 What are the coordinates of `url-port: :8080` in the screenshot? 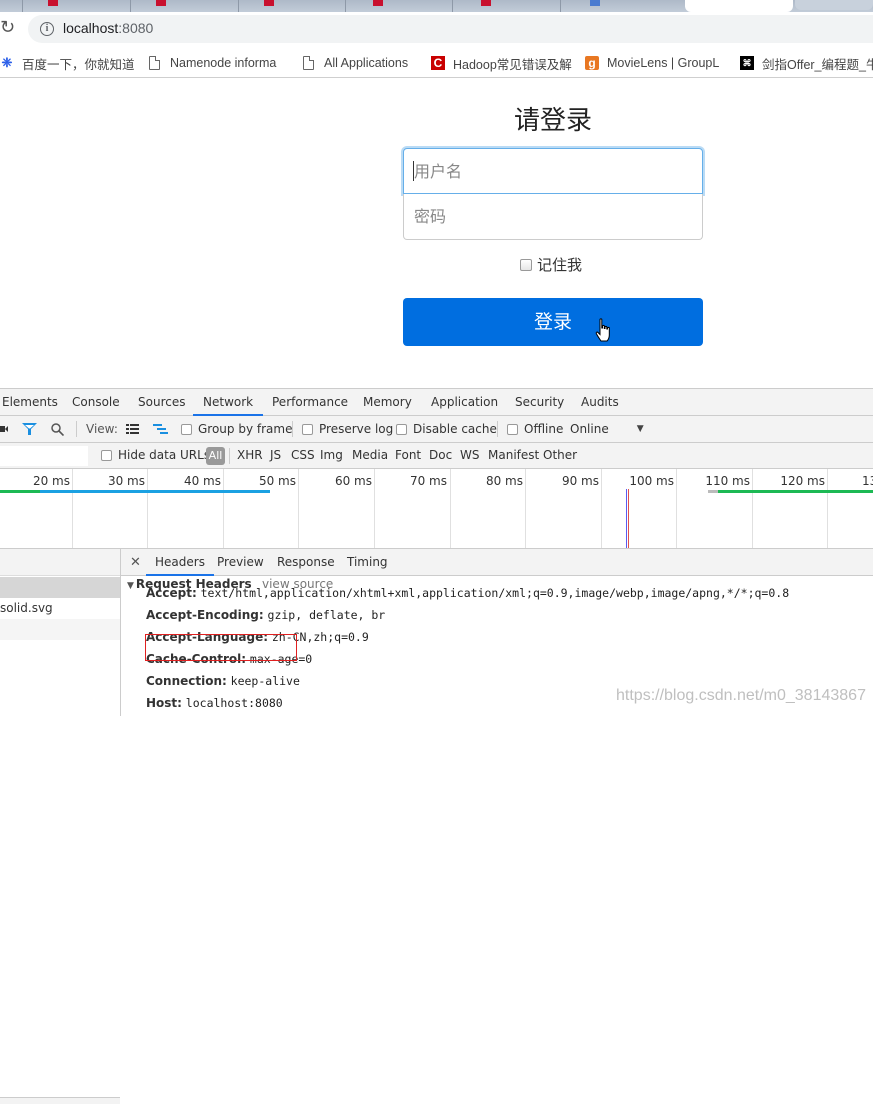 It's located at (136, 28).